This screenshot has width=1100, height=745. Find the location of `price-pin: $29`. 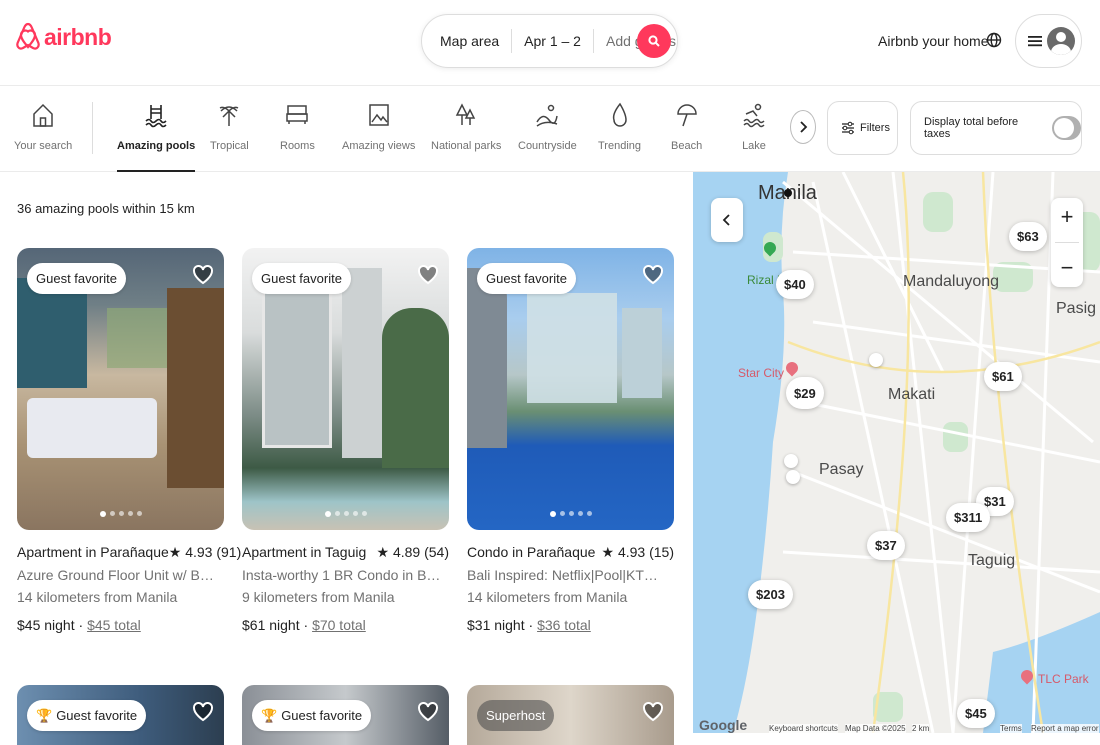

price-pin: $29 is located at coordinates (805, 393).